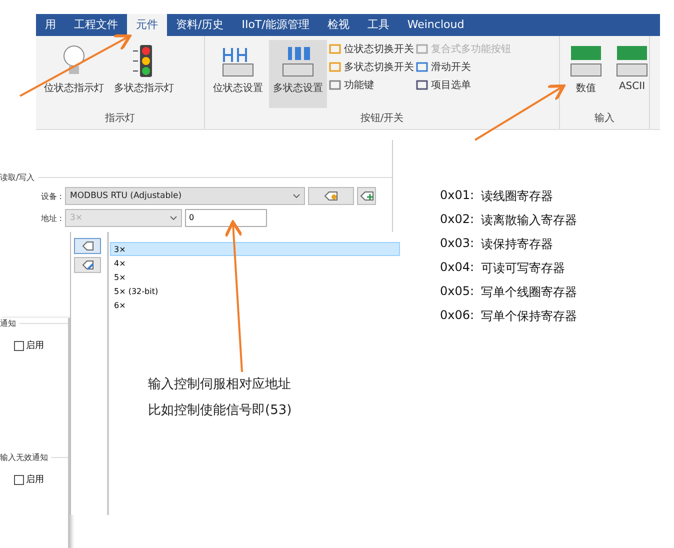 Image resolution: width=674 pixels, height=548 pixels. I want to click on ribbon-button: 多状态切换开关, so click(371, 67).